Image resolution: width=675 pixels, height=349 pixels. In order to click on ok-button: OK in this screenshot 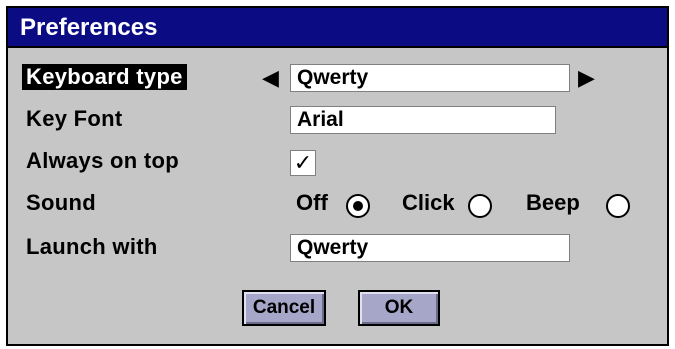, I will do `click(399, 308)`.